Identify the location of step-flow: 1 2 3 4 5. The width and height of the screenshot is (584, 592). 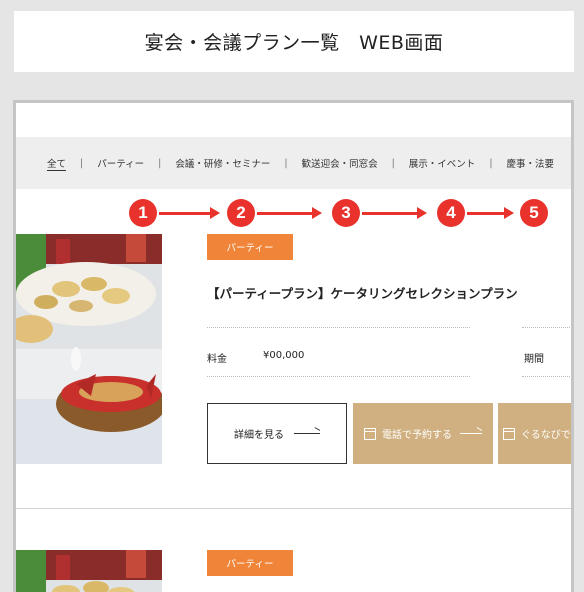
(293, 215).